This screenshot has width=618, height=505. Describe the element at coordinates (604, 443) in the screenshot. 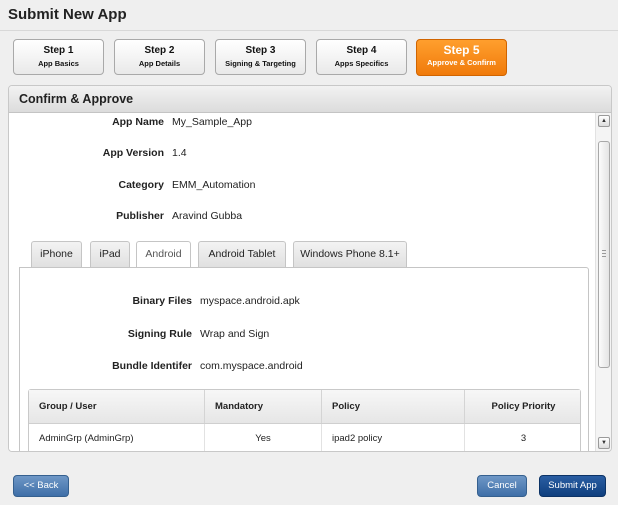

I see `scroll-down-arrow-icon: ▼` at that location.